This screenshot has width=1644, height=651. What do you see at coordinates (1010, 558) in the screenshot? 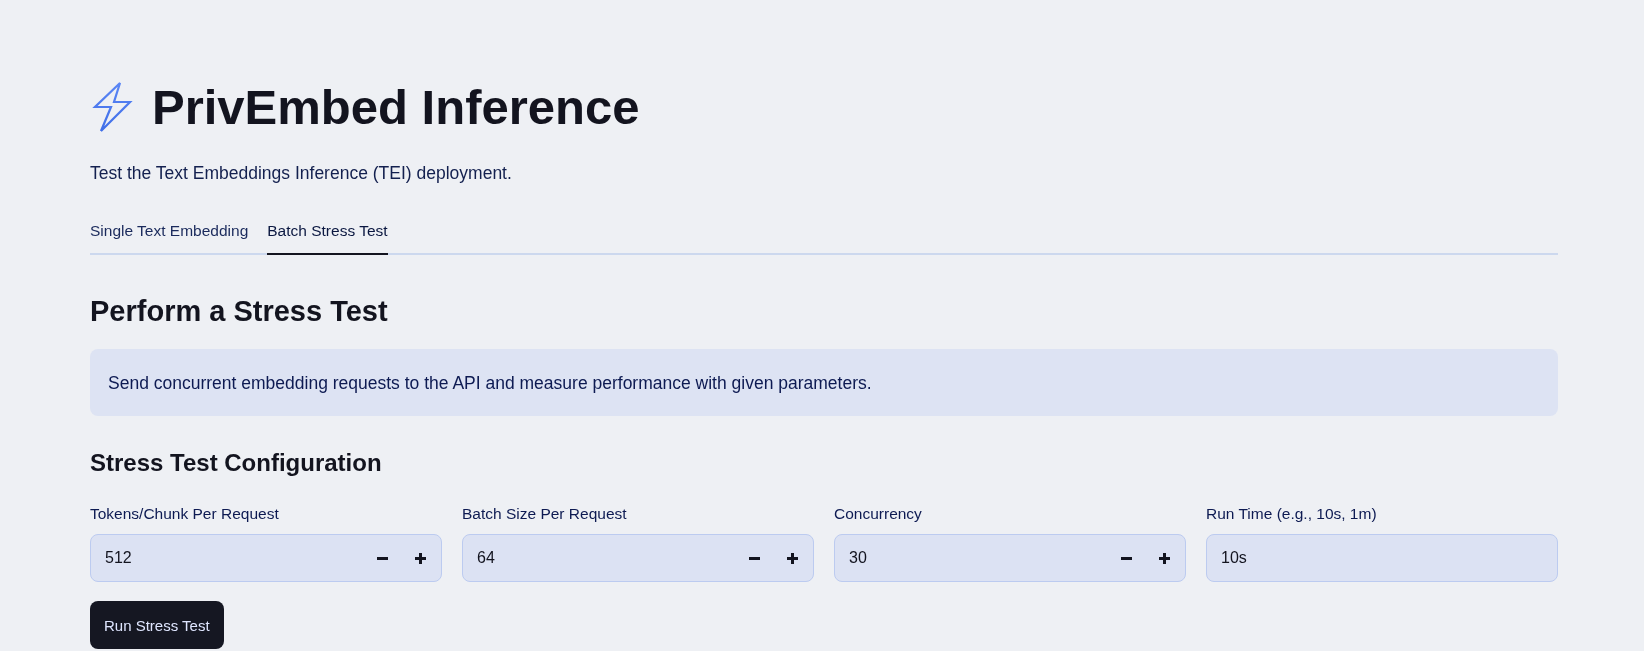
I see `number-input: 30` at bounding box center [1010, 558].